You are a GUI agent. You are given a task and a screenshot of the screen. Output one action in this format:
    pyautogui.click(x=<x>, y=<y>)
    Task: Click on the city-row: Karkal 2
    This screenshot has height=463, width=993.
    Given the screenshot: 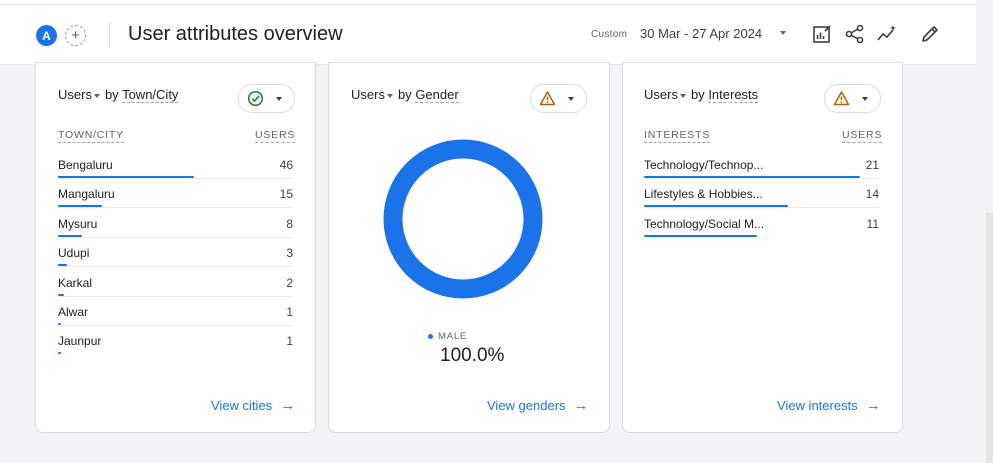 What is the action you would take?
    pyautogui.click(x=175, y=282)
    